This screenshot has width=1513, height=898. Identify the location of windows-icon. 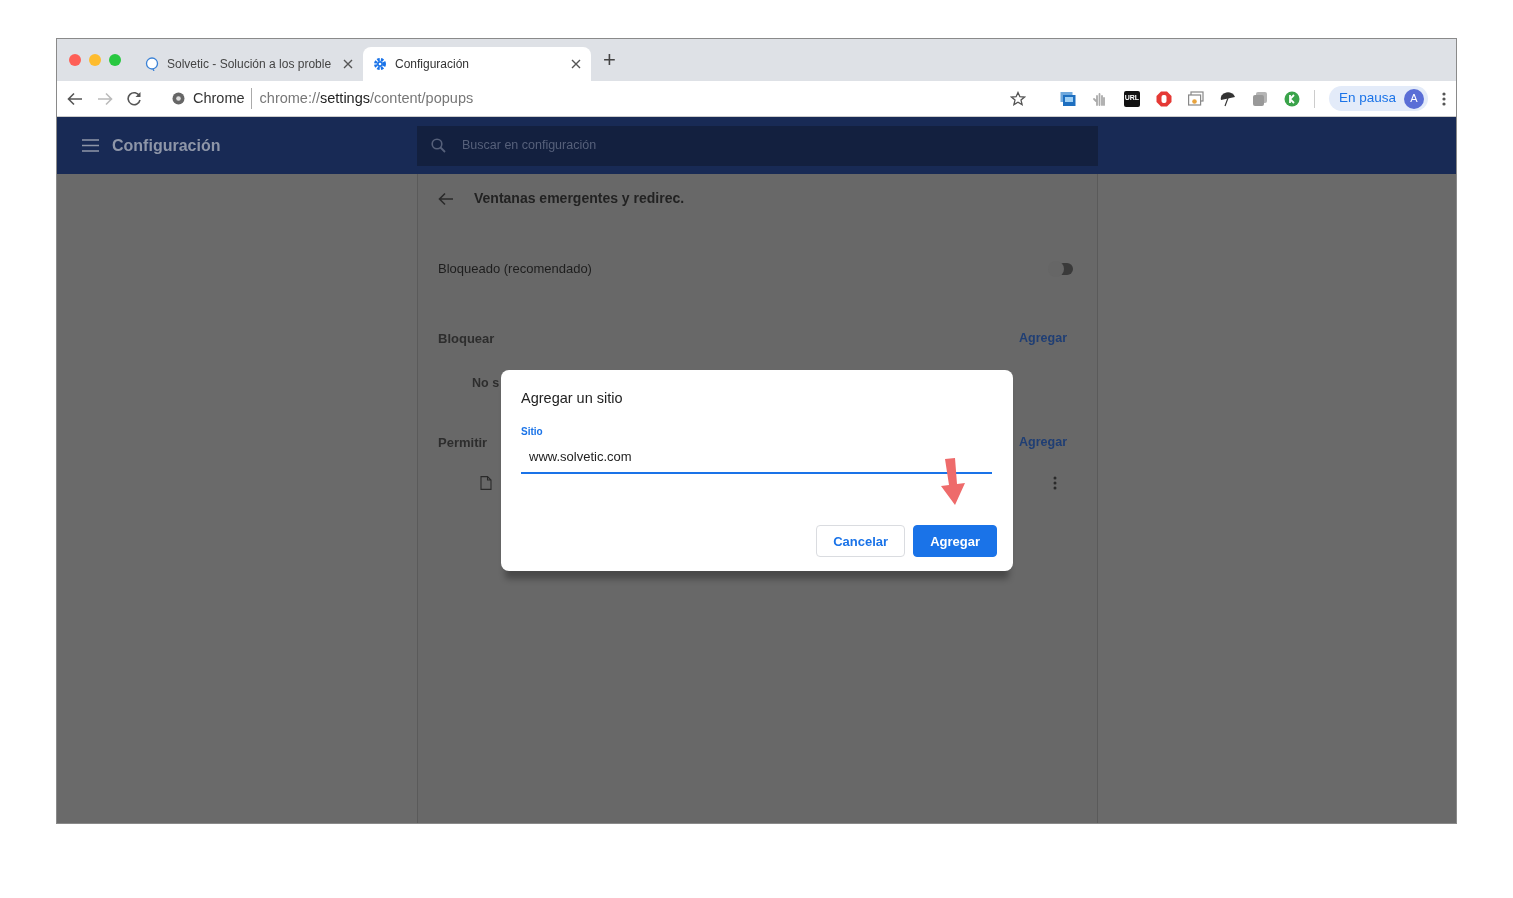
(1195, 98).